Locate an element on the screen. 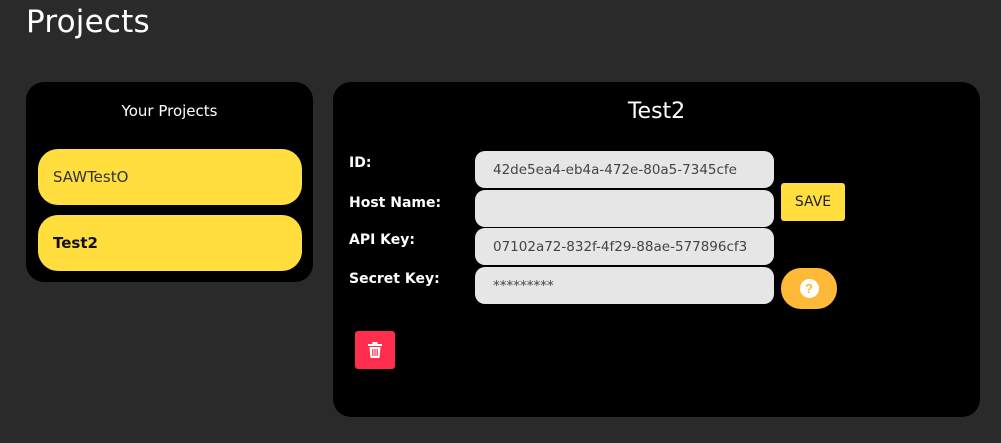 This screenshot has width=1001, height=443. host-name-field is located at coordinates (624, 208).